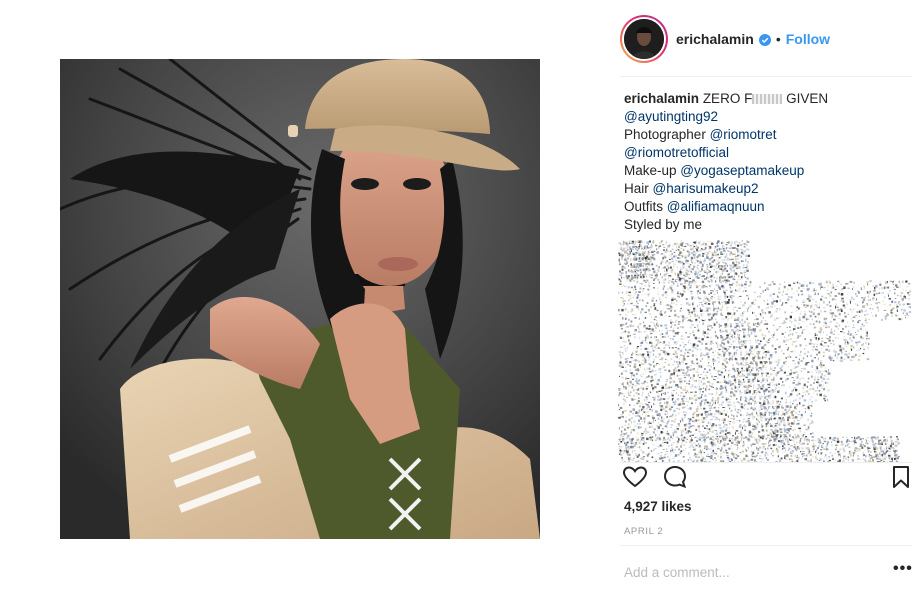  Describe the element at coordinates (676, 152) in the screenshot. I see `mention-link: @riomotretofficial` at that location.